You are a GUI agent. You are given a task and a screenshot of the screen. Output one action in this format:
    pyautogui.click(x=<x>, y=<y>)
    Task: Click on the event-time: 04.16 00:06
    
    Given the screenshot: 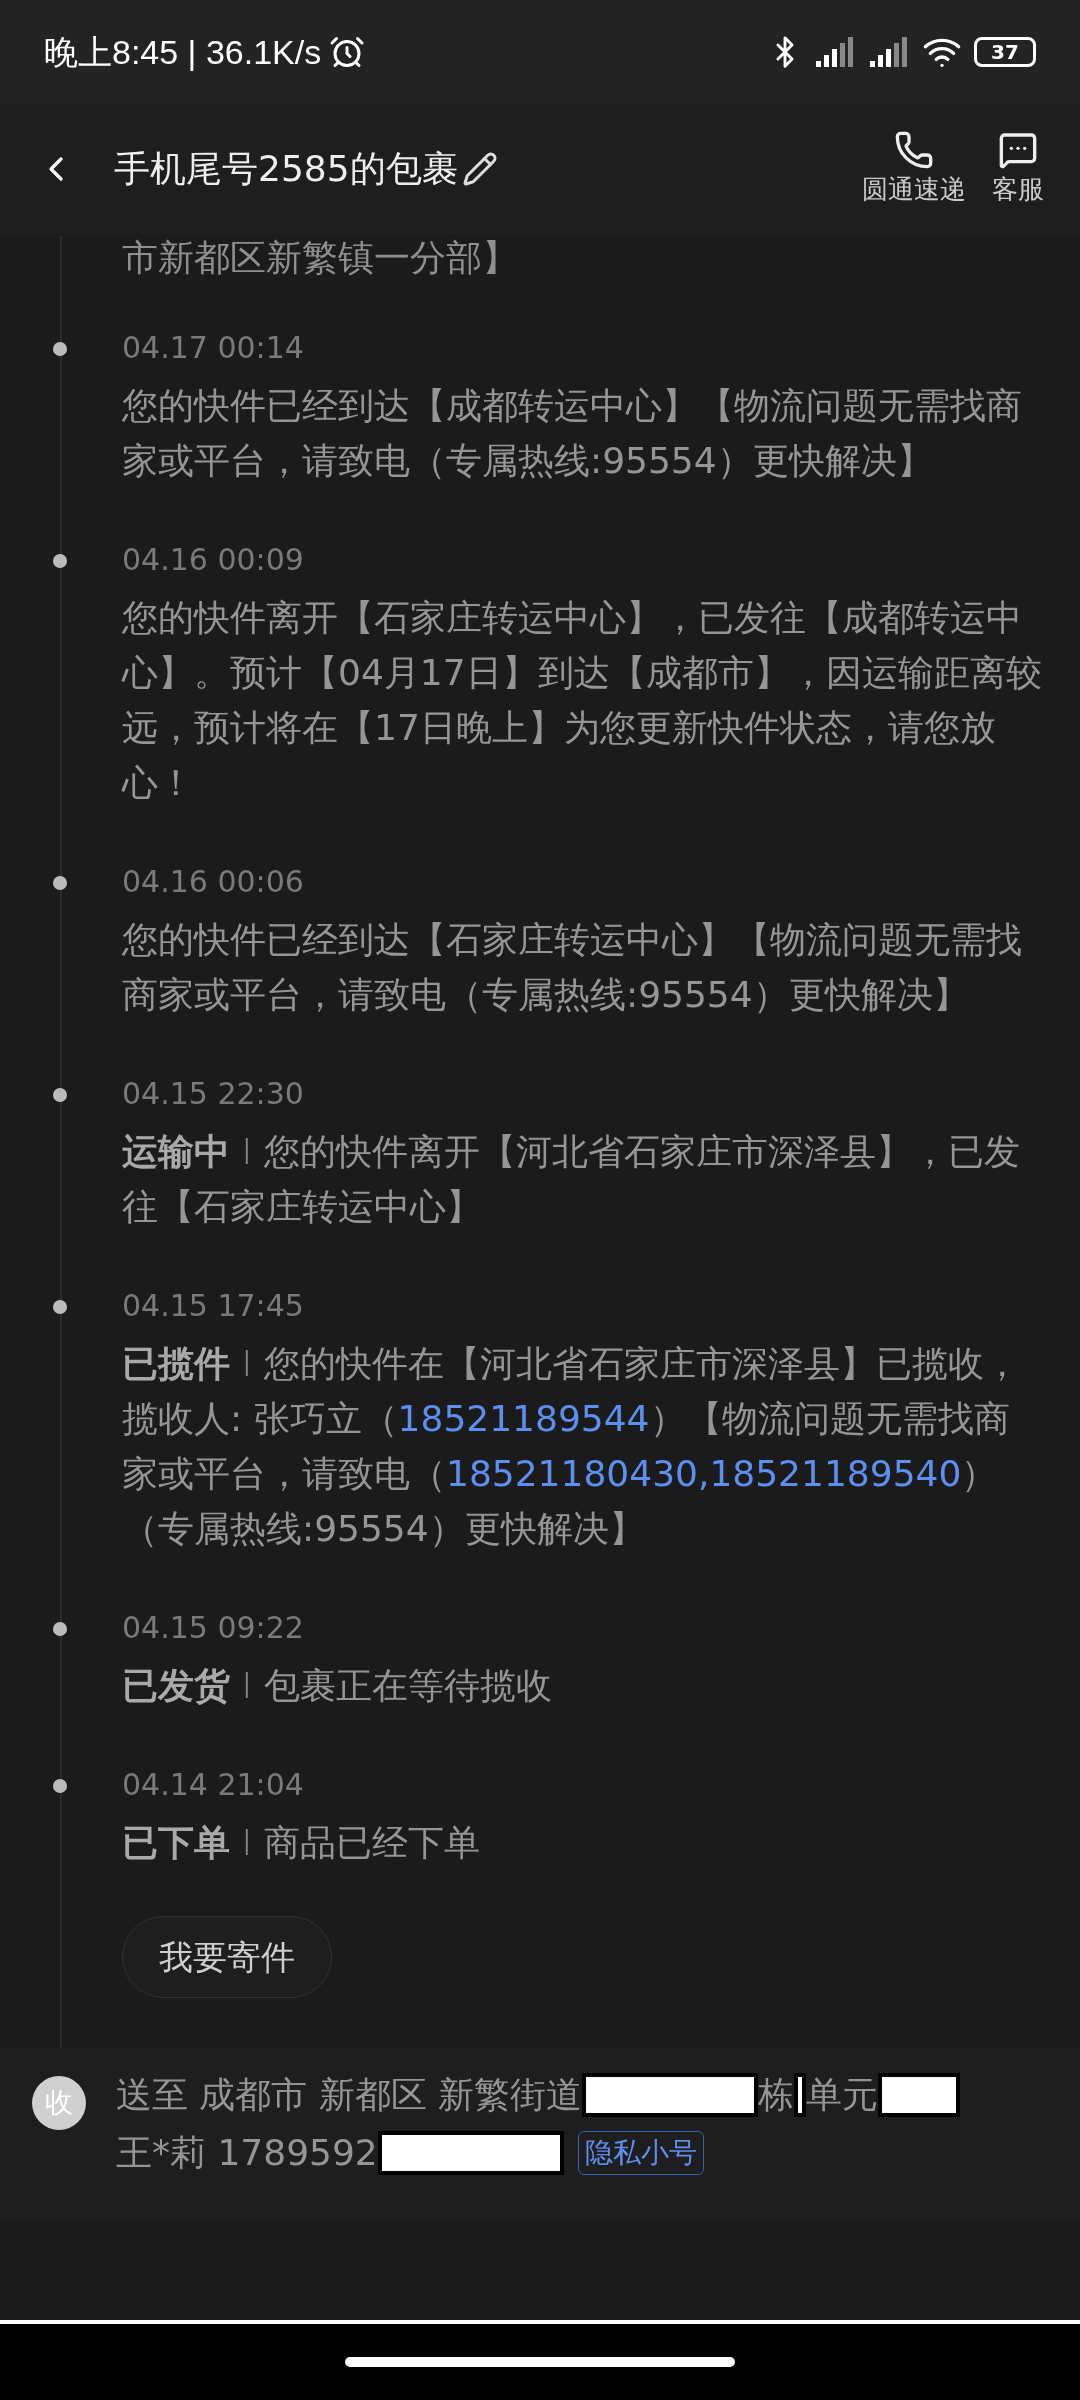 What is the action you would take?
    pyautogui.click(x=213, y=882)
    